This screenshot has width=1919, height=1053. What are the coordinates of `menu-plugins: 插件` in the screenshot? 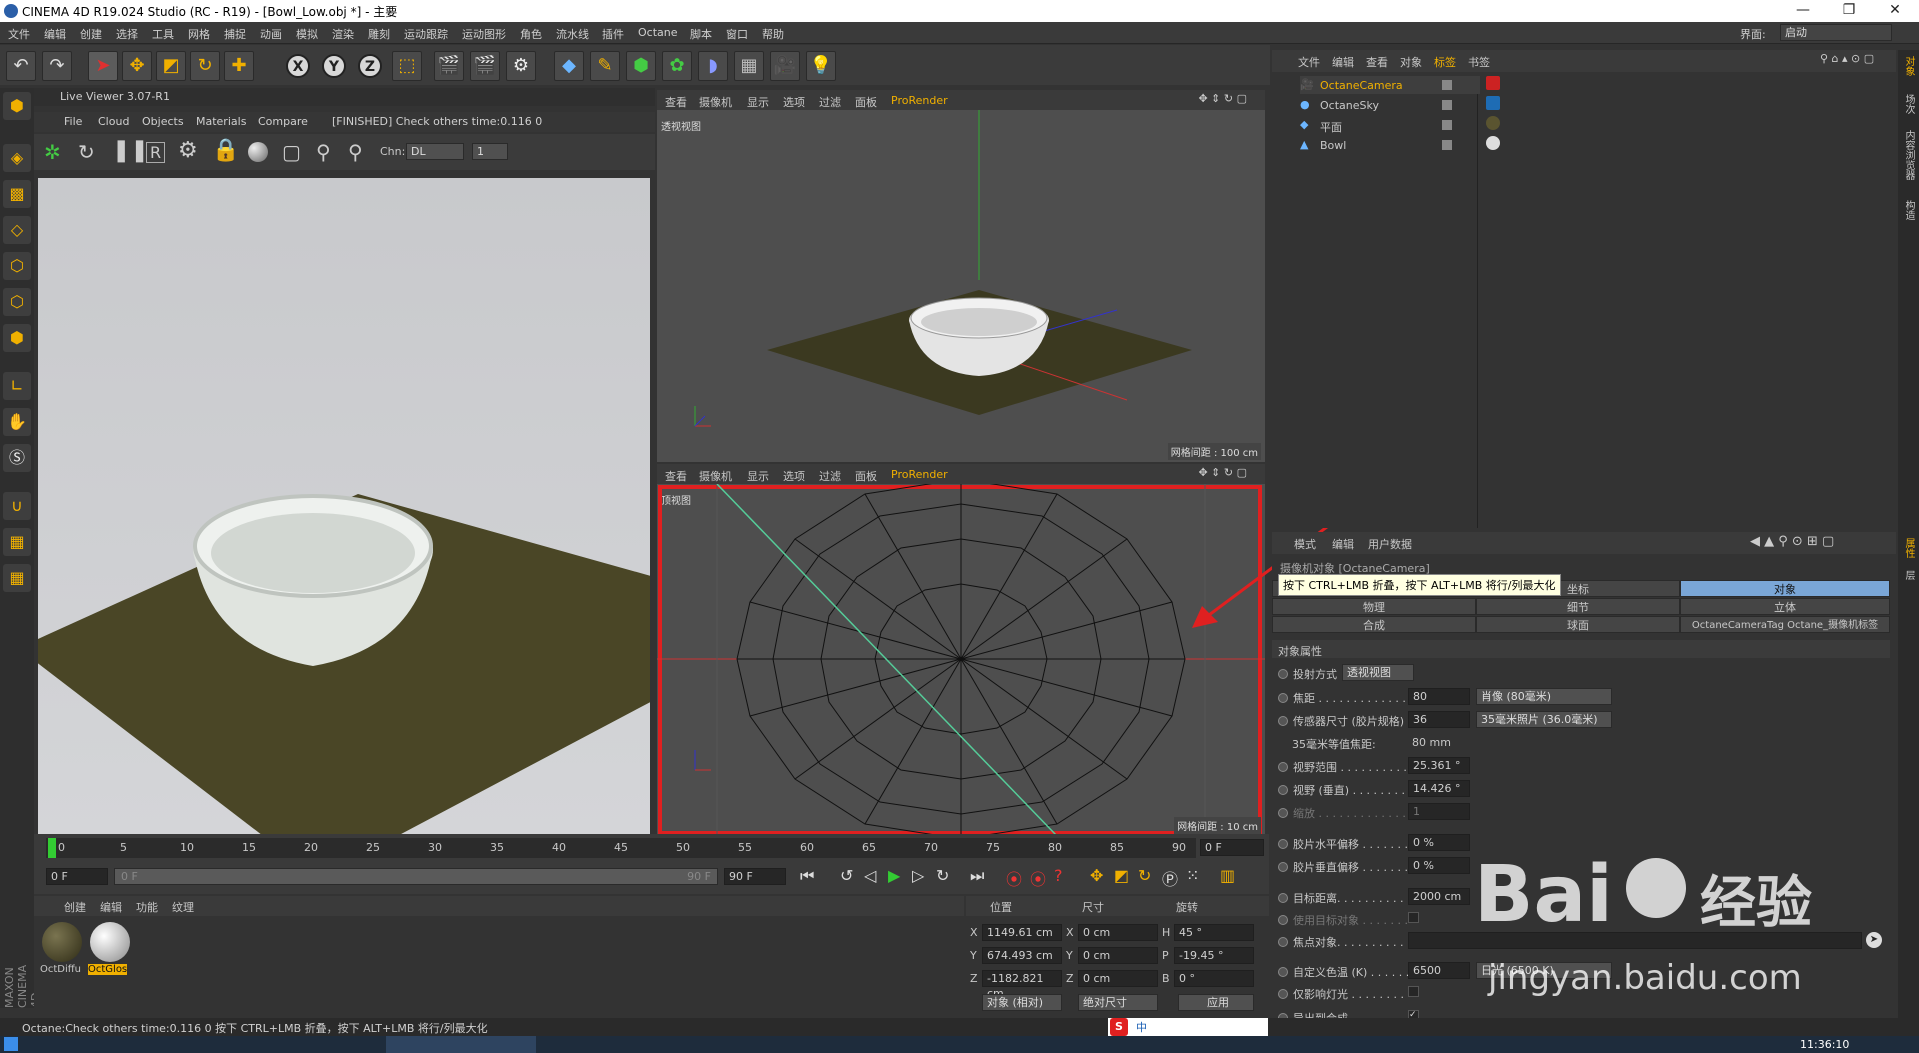 It's located at (613, 34).